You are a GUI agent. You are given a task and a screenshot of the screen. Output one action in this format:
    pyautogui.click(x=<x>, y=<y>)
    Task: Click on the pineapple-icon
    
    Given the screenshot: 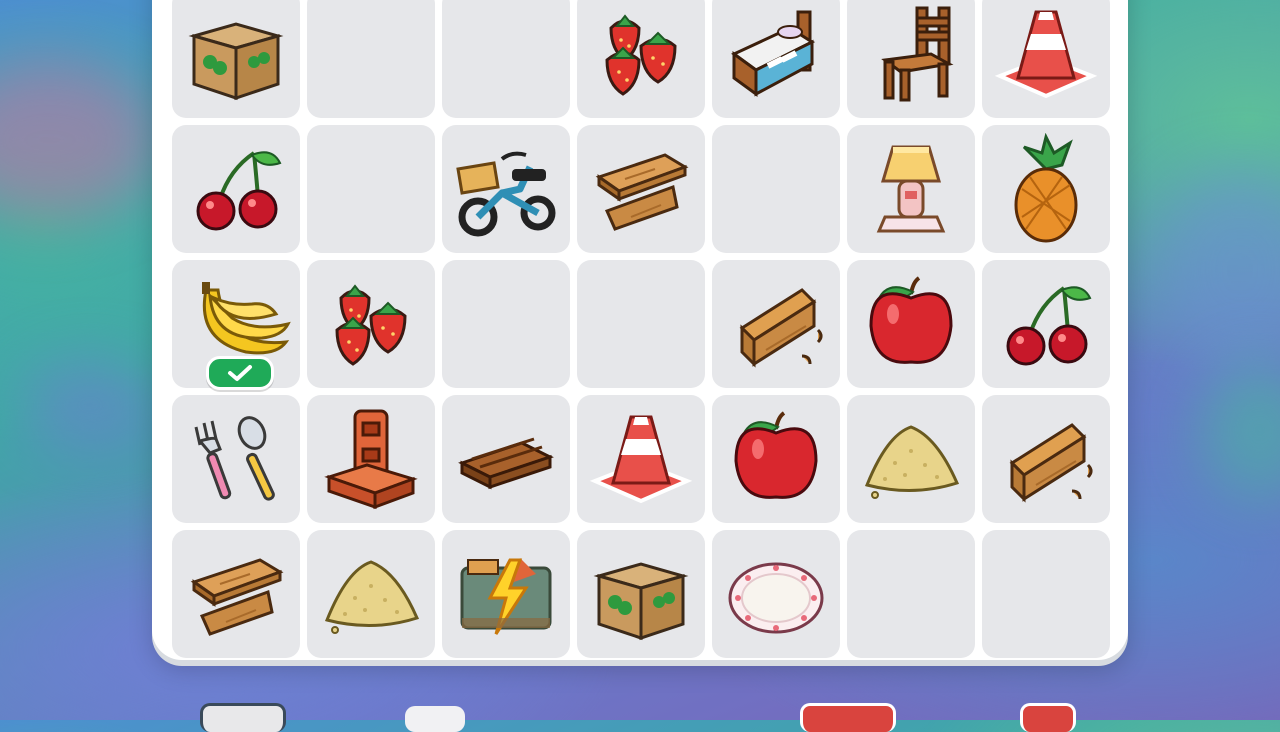 What is the action you would take?
    pyautogui.click(x=1046, y=189)
    